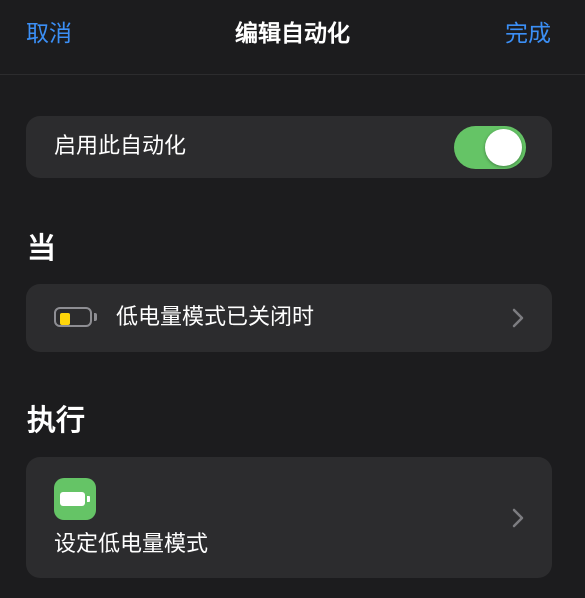  I want to click on enable-automation-label: 启用此自动化, so click(120, 146).